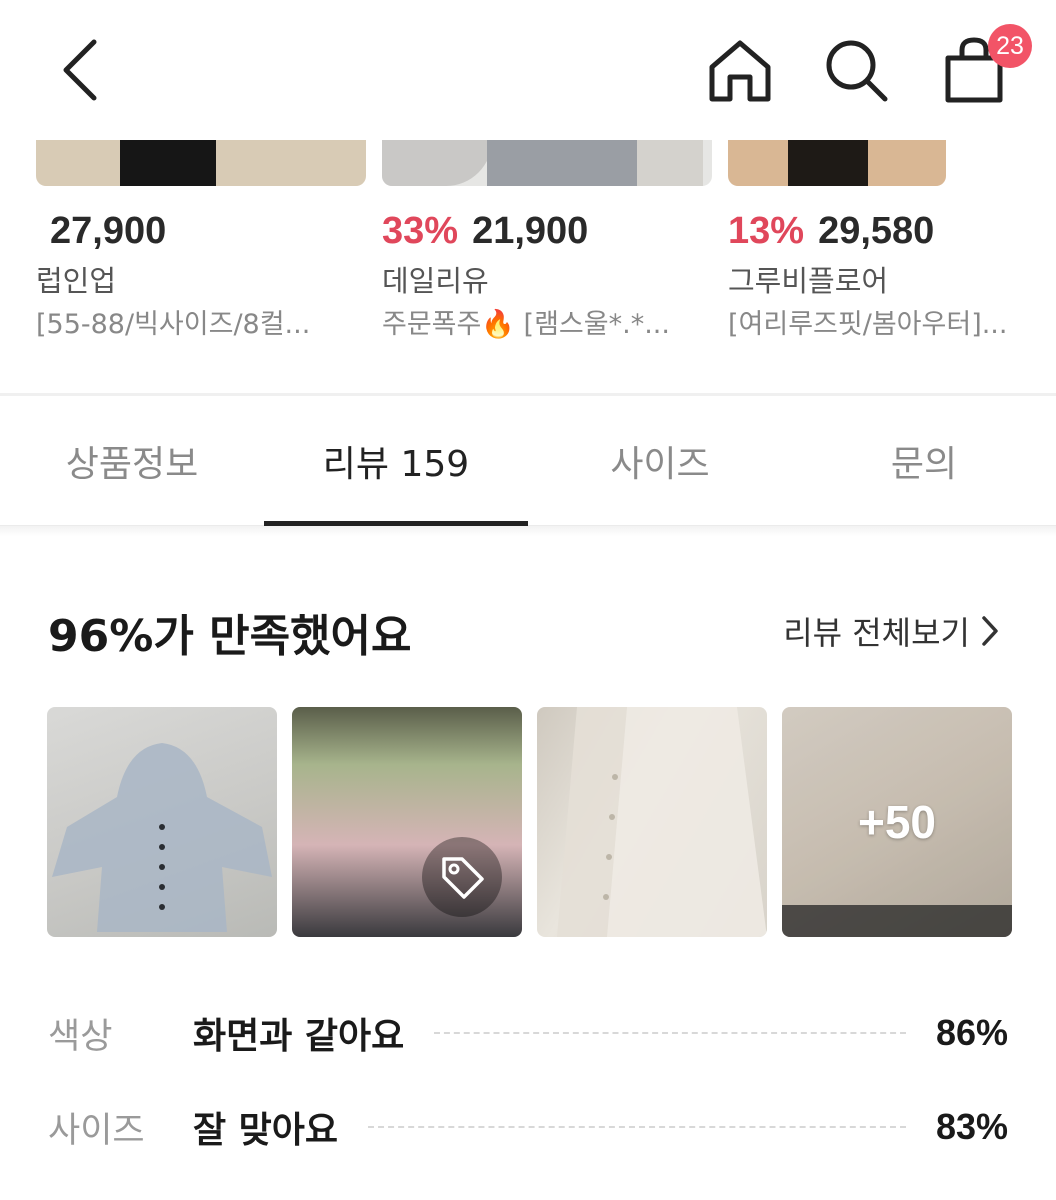 The height and width of the screenshot is (1200, 1056). Describe the element at coordinates (299, 1036) in the screenshot. I see `stat-value: 화면과 같아요` at that location.